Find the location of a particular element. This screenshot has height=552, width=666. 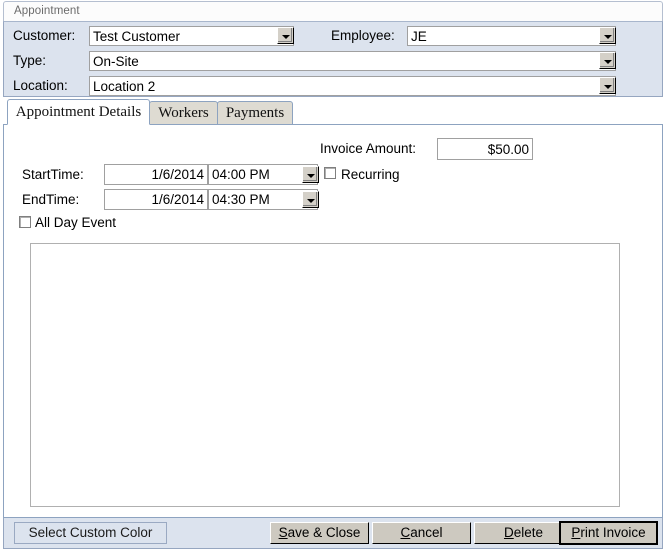

employee-input: JE is located at coordinates (511, 36).